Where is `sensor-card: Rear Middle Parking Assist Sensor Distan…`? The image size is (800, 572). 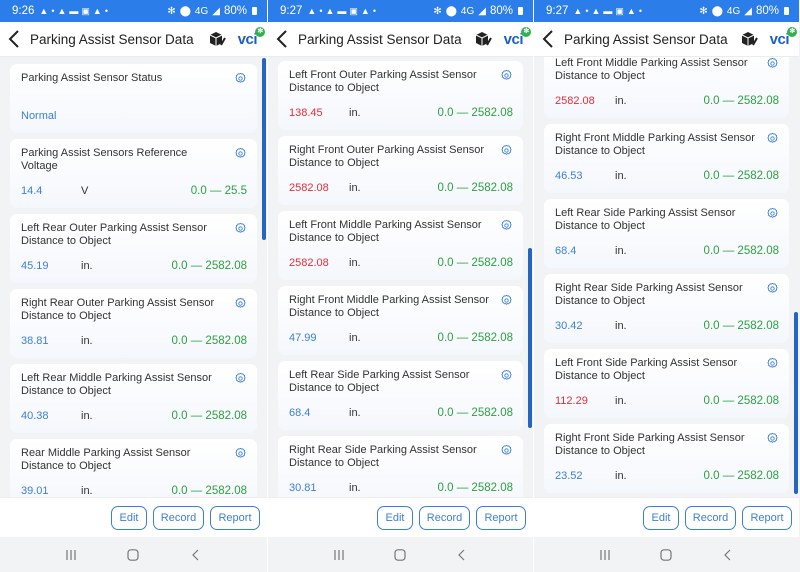
sensor-card: Rear Middle Parking Assist Sensor Distan… is located at coordinates (133, 468).